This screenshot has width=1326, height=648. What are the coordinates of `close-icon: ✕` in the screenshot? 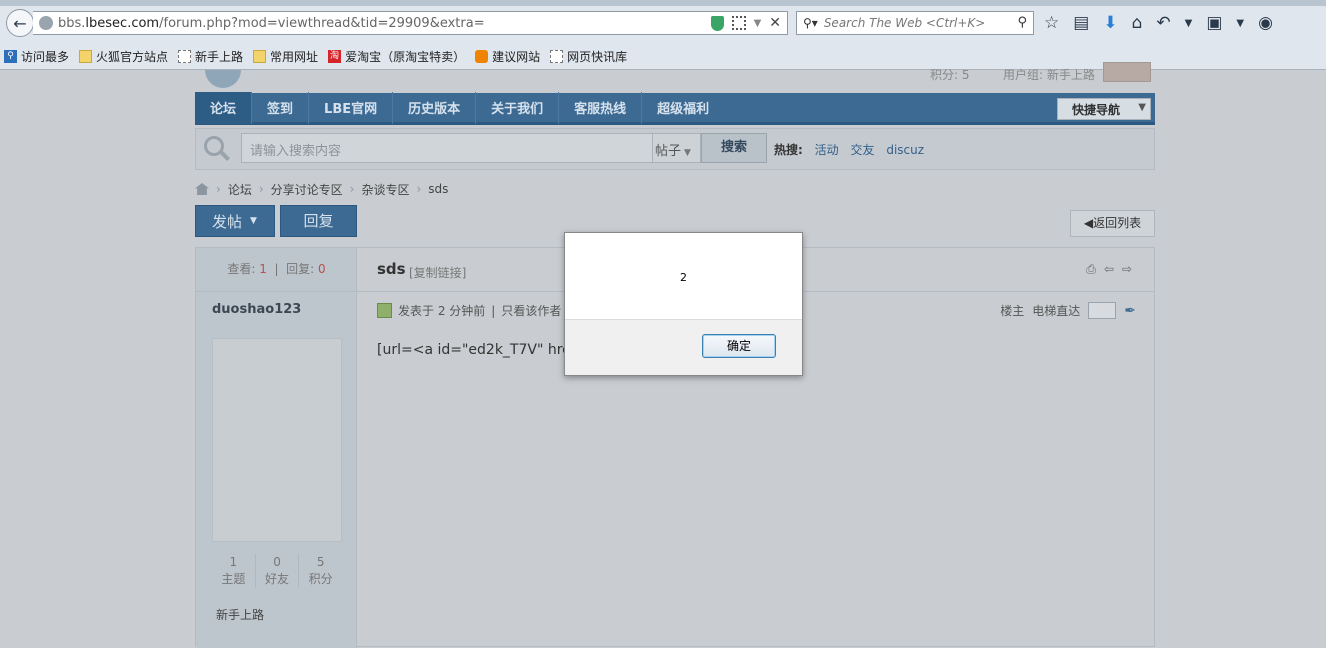 It's located at (775, 23).